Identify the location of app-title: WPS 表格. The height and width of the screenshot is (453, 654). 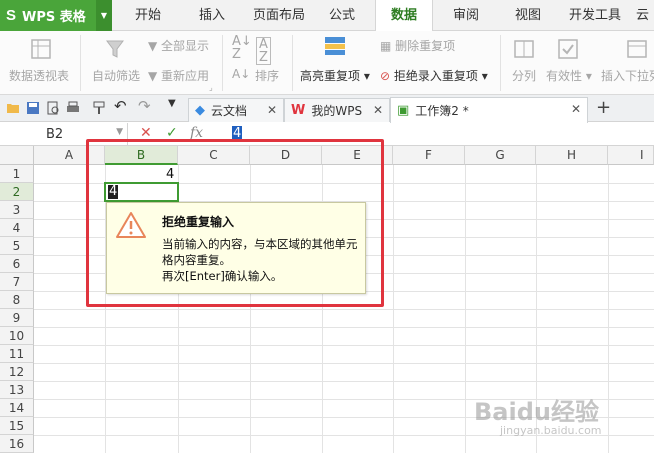
(54, 17).